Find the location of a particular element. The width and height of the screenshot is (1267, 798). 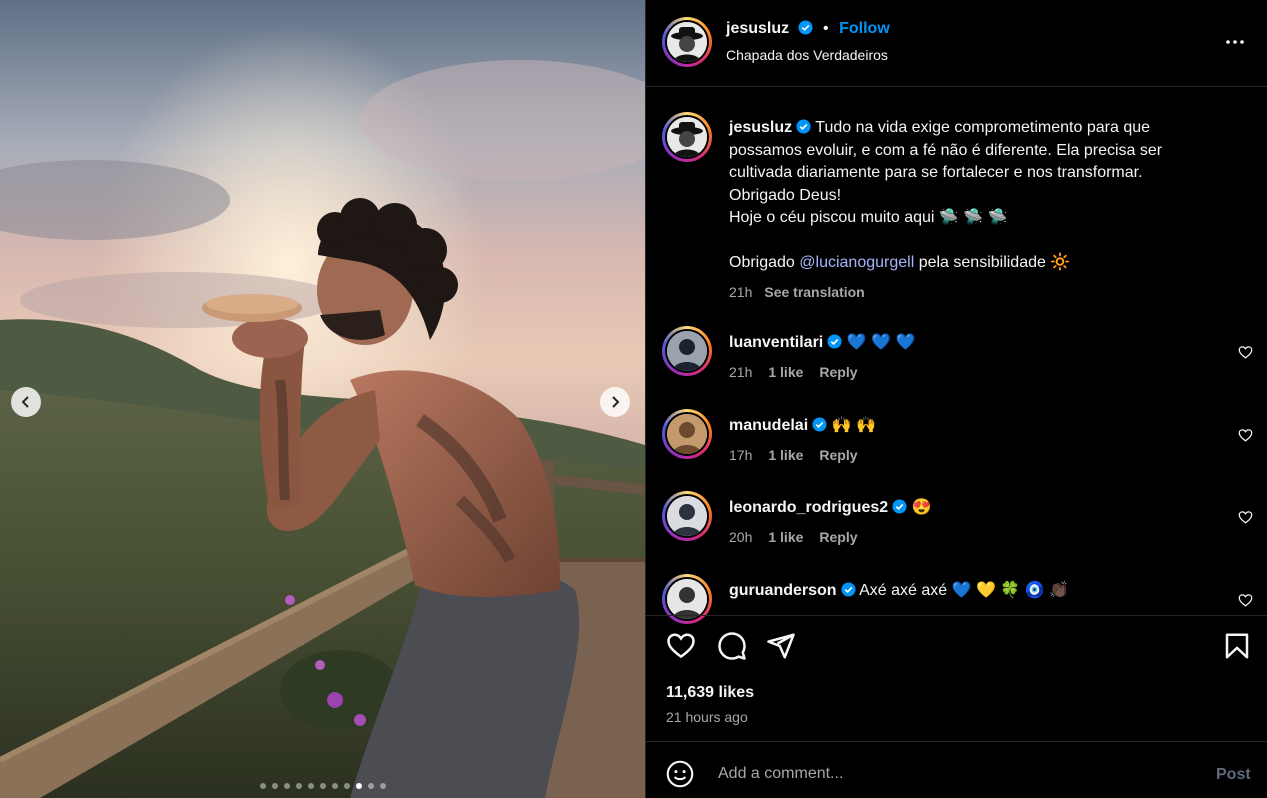

emoji-icon is located at coordinates (680, 774).